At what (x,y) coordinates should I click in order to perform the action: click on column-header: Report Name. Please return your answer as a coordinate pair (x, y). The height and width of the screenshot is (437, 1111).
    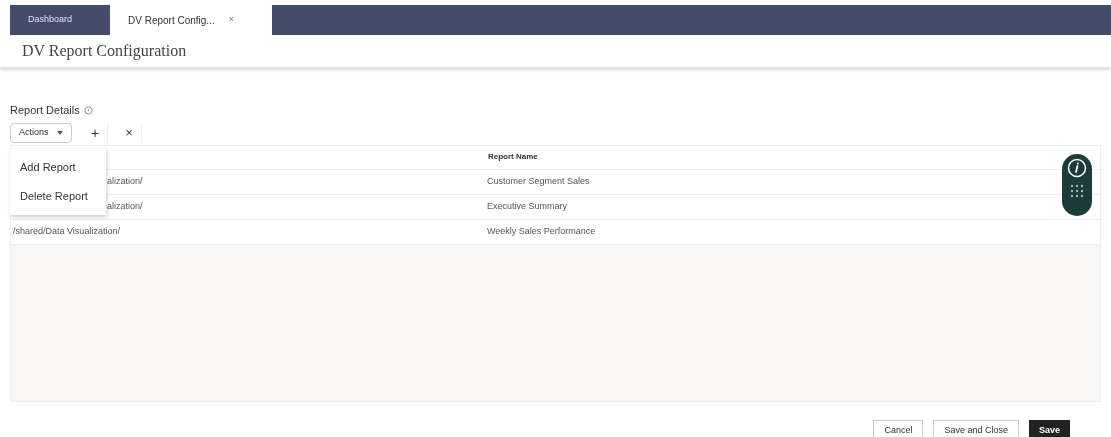
    Looking at the image, I should click on (512, 157).